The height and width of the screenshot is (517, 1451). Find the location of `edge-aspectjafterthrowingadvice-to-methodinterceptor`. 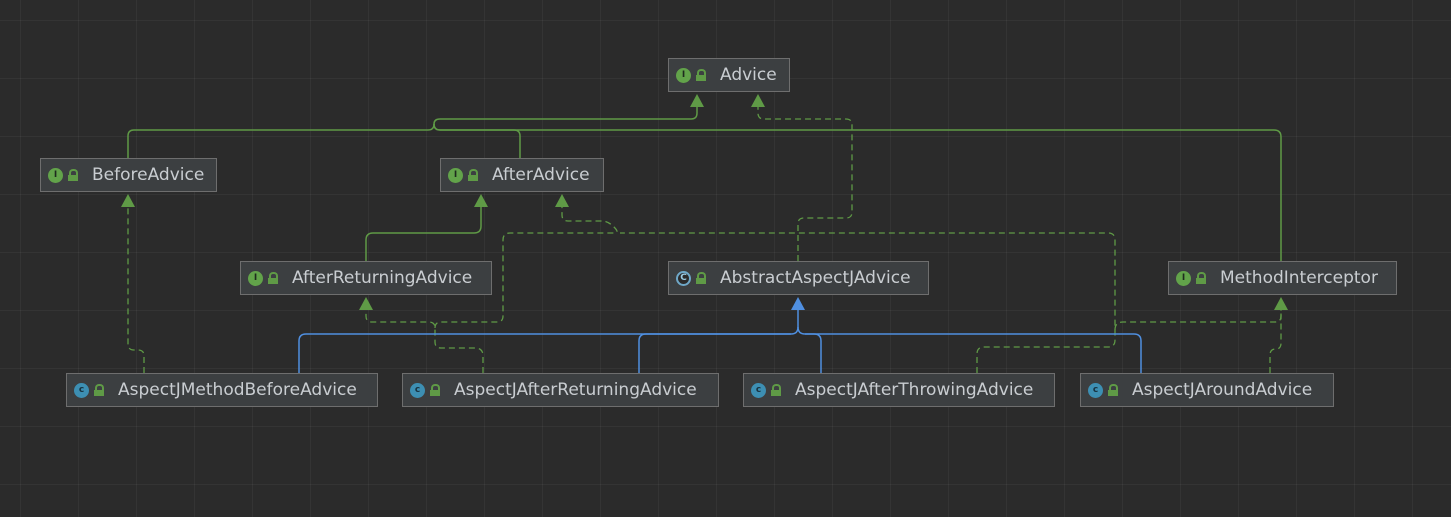

edge-aspectjafterthrowingadvice-to-methodinterceptor is located at coordinates (1198, 320).